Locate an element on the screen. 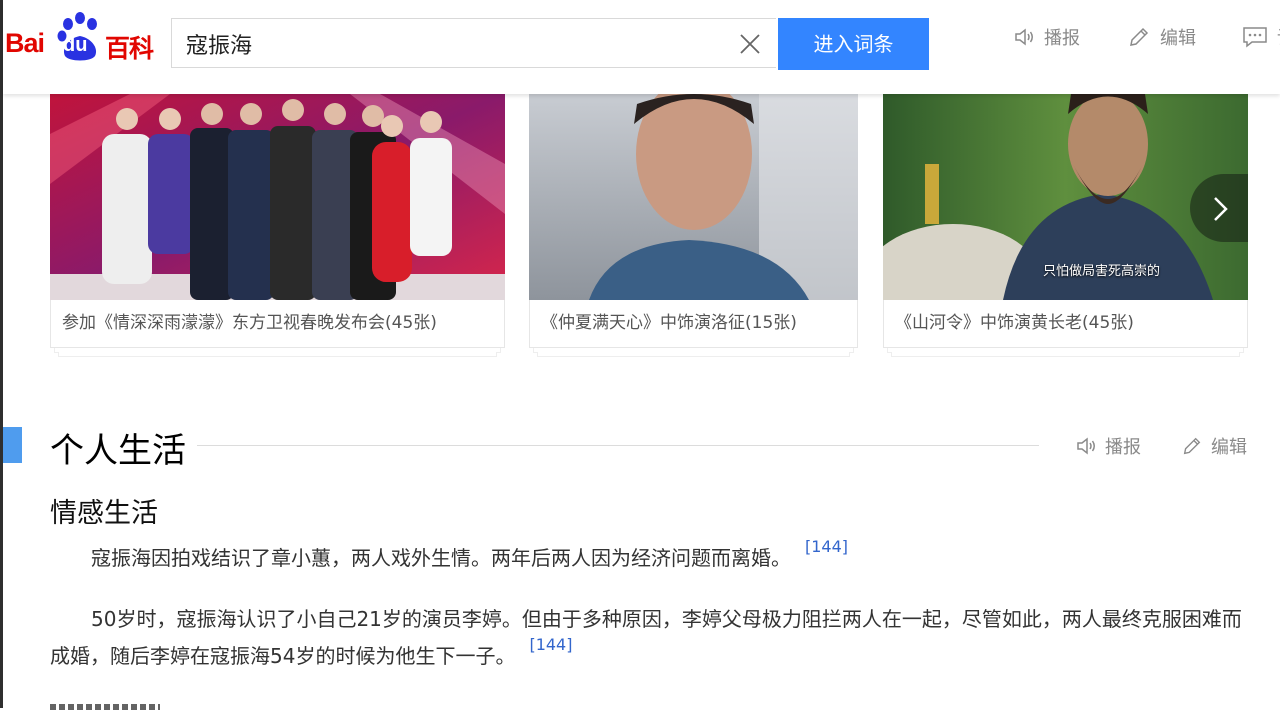 The height and width of the screenshot is (710, 1280). album-caption-text: 《仲夏满天心》中饰演洛征 is located at coordinates (643, 323).